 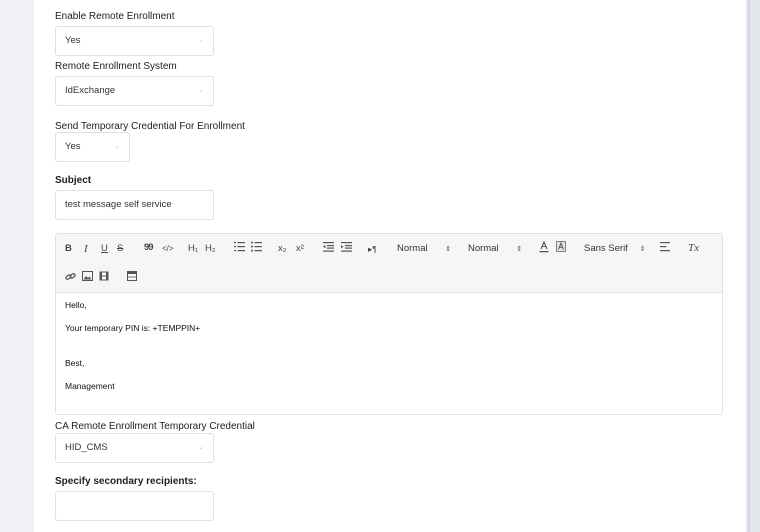 I want to click on remote-enrollment-system-select: IdExchange ⌄, so click(x=134, y=91).